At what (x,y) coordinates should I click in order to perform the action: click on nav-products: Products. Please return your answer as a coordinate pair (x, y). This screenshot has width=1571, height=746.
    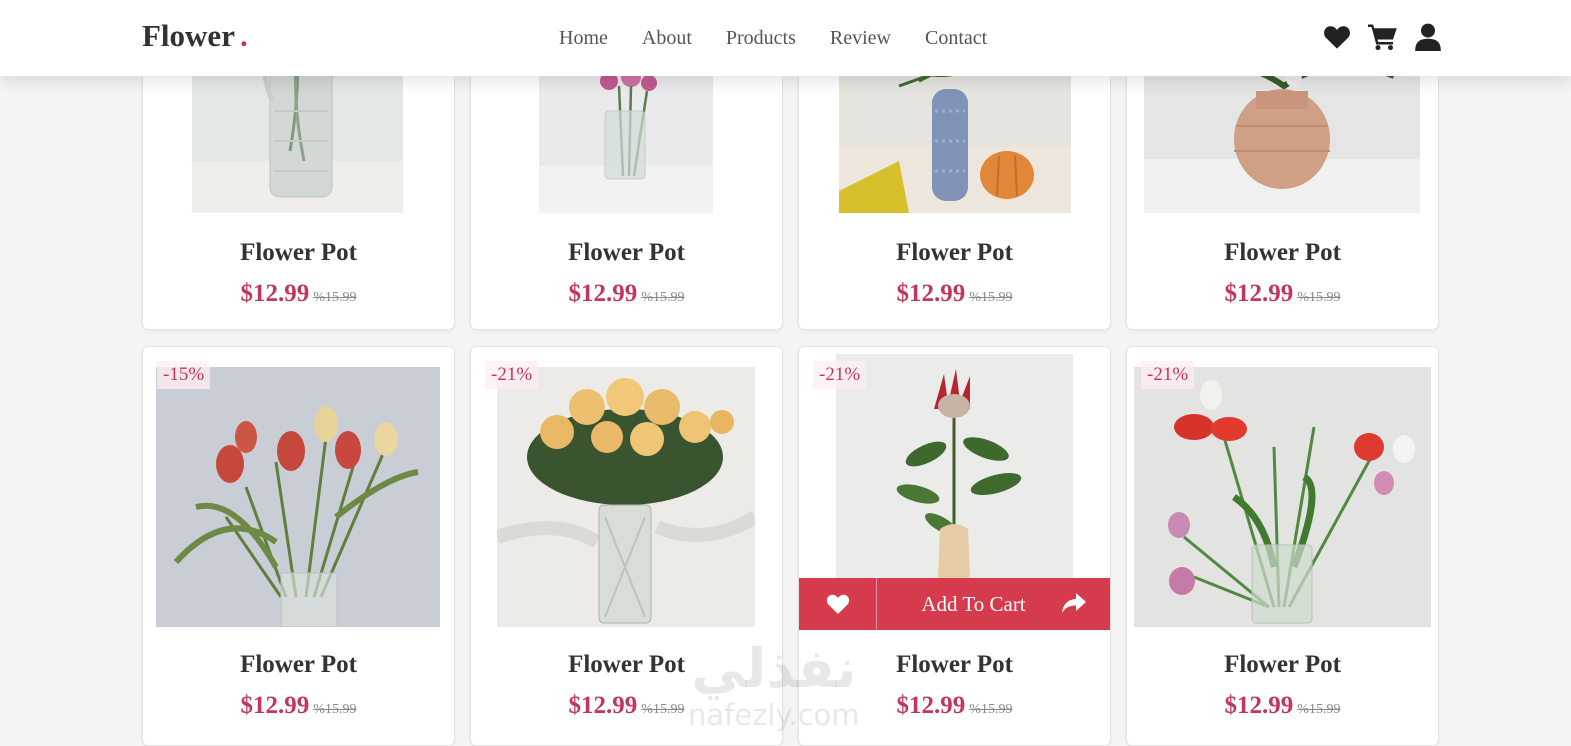
    Looking at the image, I should click on (761, 38).